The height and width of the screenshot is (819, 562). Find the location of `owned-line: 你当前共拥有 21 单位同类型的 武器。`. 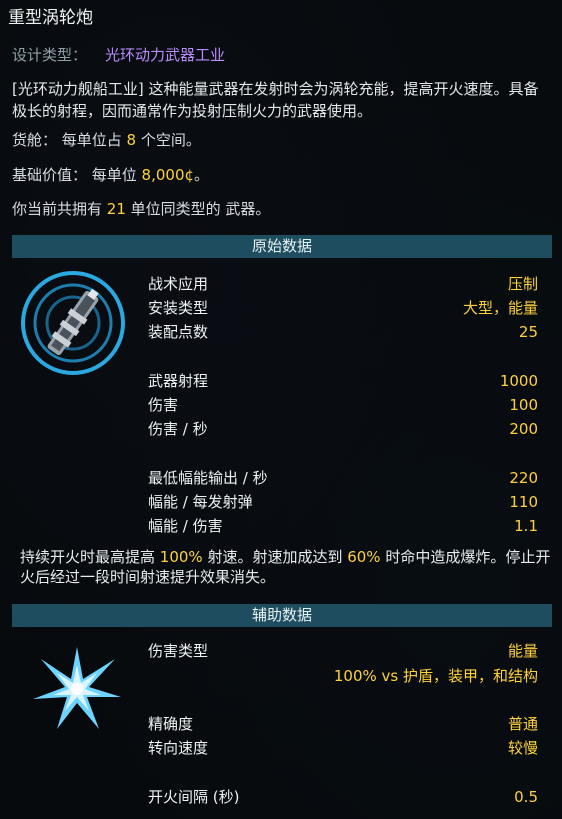

owned-line: 你当前共拥有 21 单位同类型的 武器。 is located at coordinates (141, 209).